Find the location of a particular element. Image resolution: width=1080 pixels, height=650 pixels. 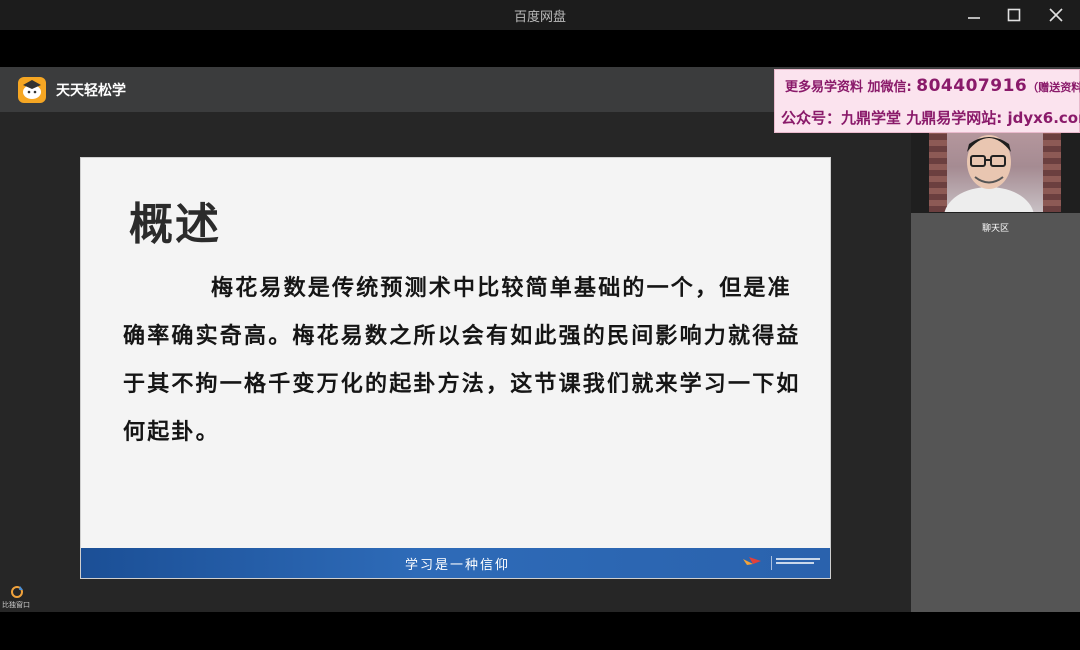

letterbox-top is located at coordinates (540, 48).